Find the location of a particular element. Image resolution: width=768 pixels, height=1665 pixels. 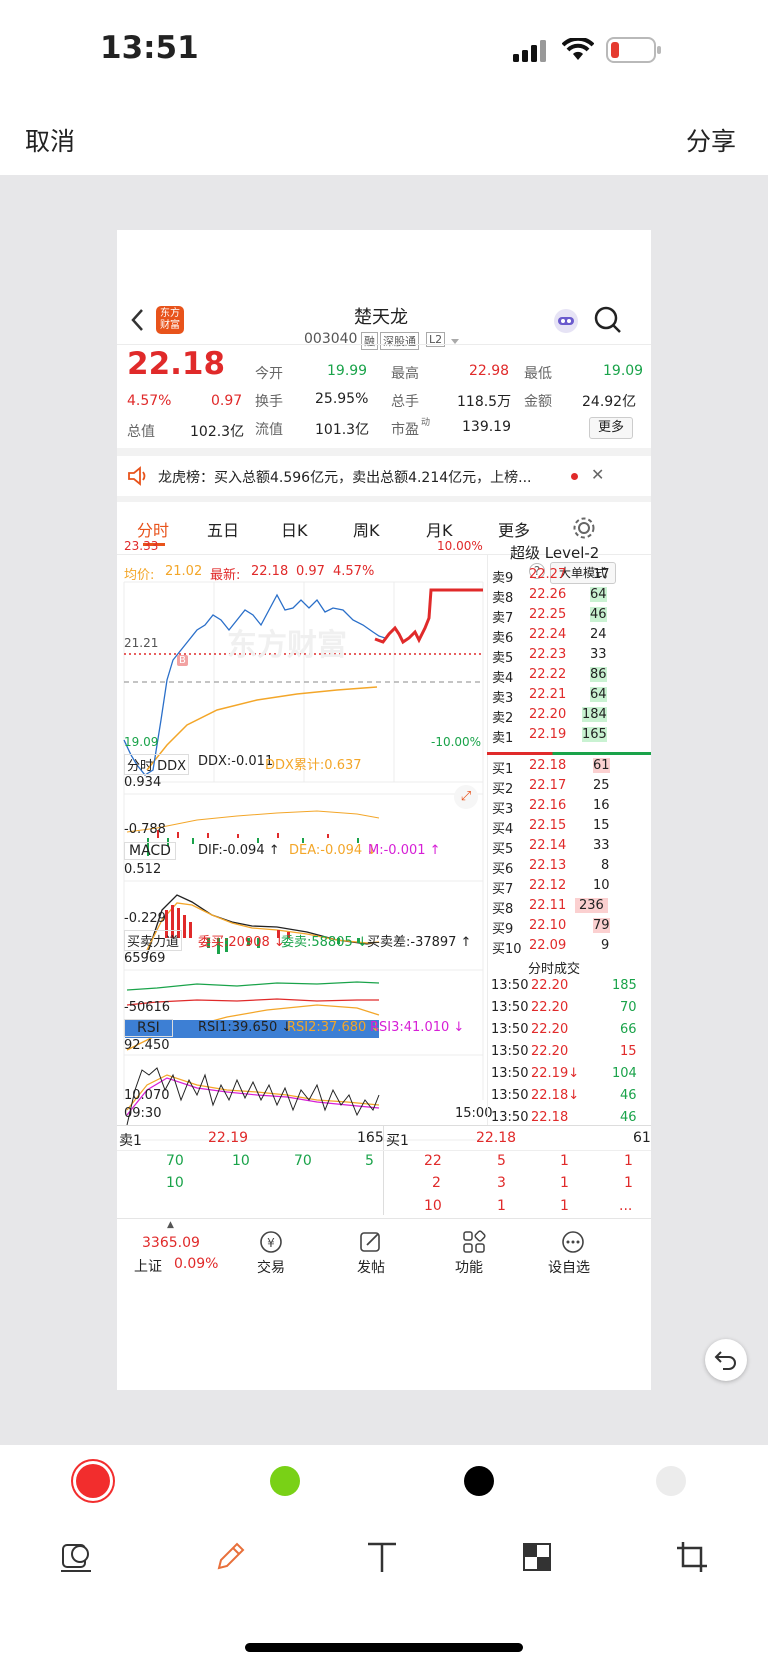

bid-label: 买10 is located at coordinates (507, 949).